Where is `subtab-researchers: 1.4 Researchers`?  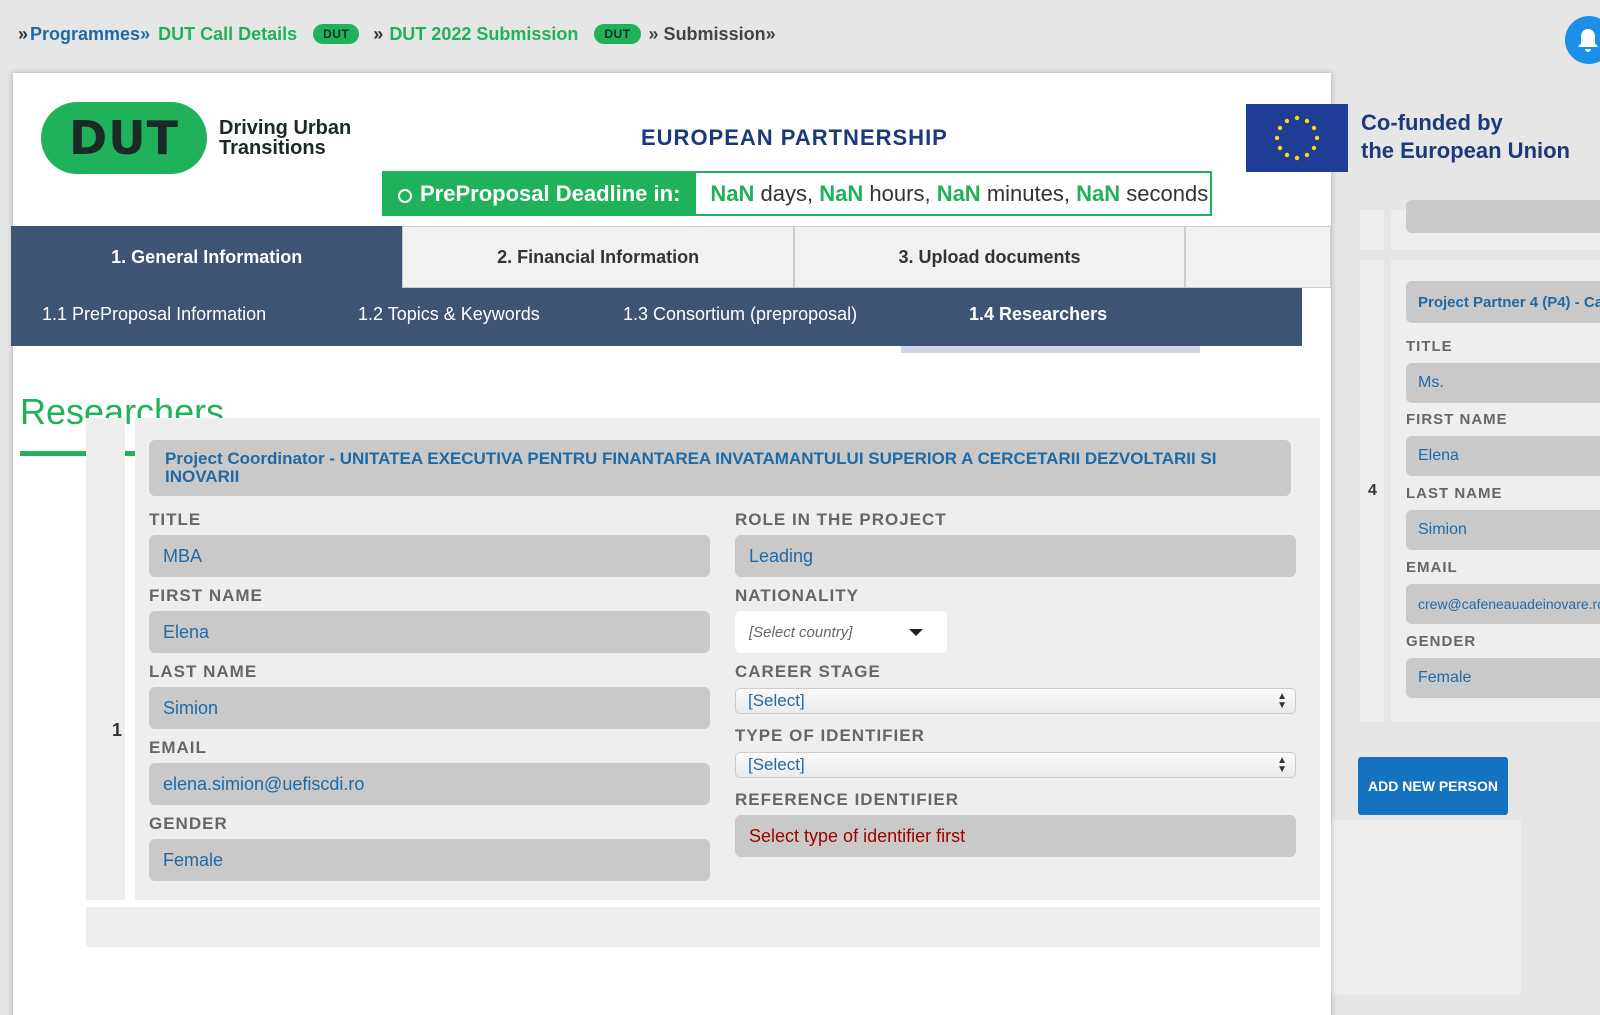
subtab-researchers: 1.4 Researchers is located at coordinates (1038, 314).